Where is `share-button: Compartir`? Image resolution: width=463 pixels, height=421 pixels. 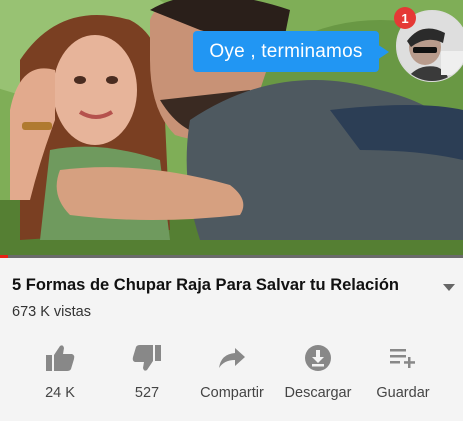 share-button: Compartir is located at coordinates (232, 375).